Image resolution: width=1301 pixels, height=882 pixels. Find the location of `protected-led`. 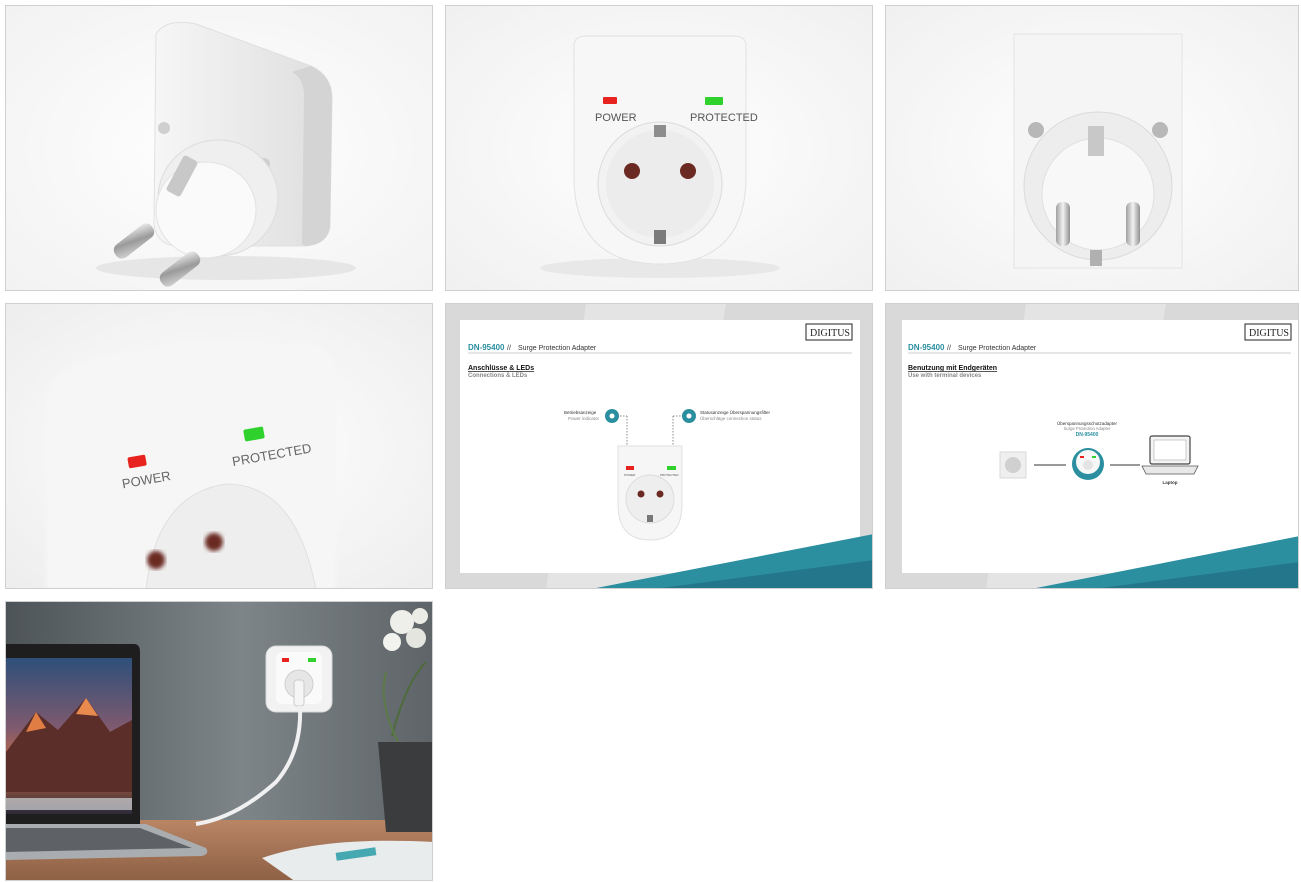

protected-led is located at coordinates (714, 101).